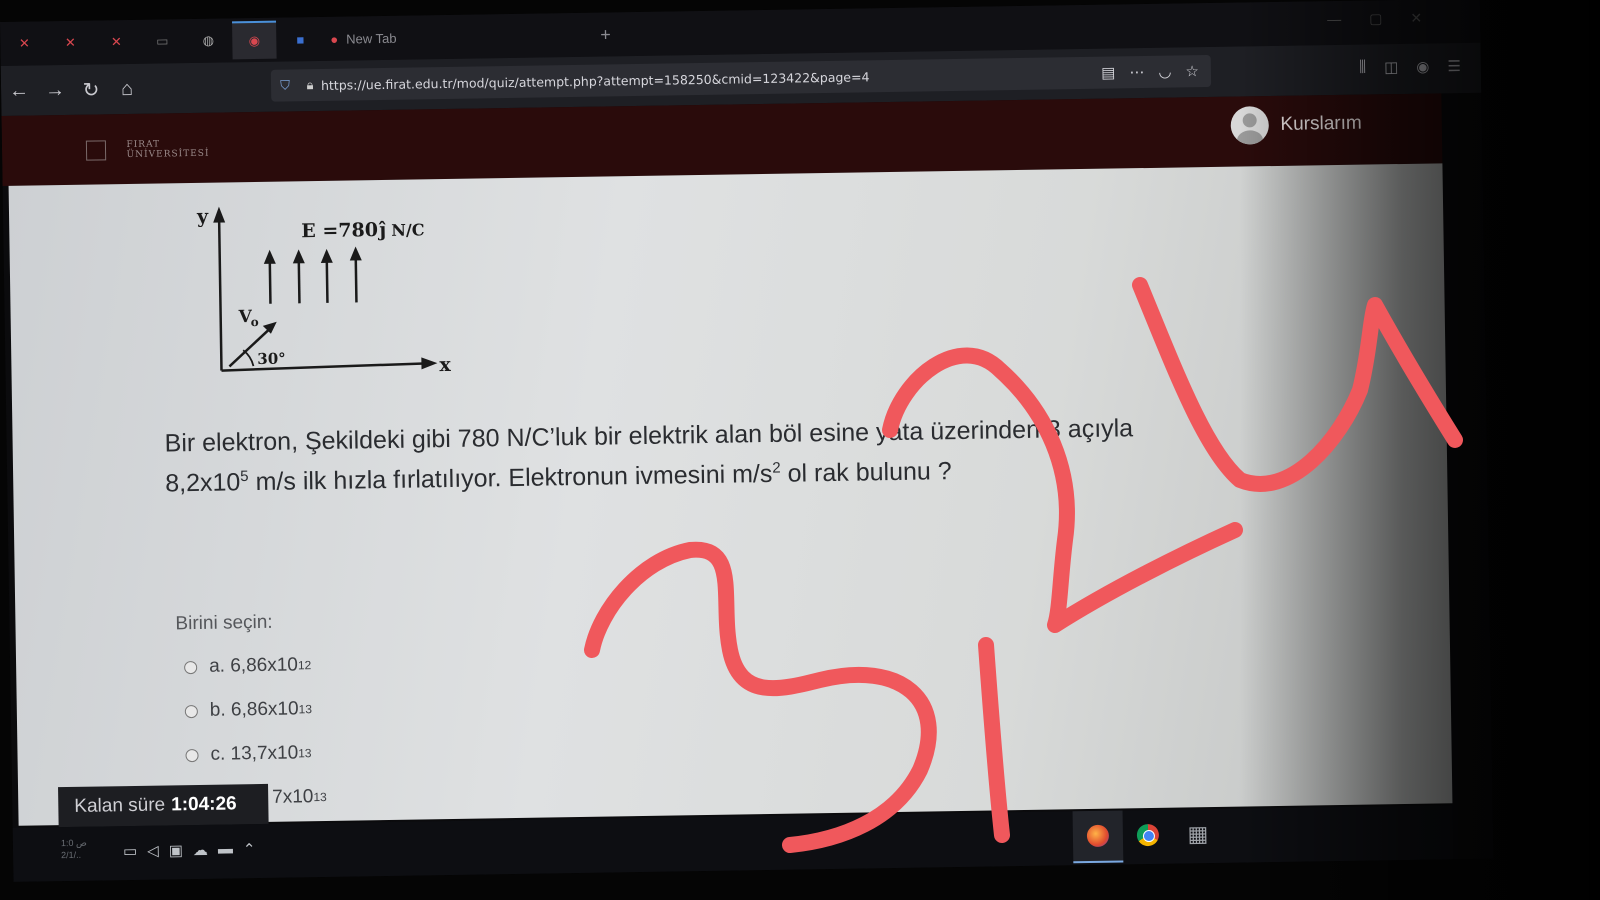  What do you see at coordinates (19, 91) in the screenshot?
I see `back-button: ←` at bounding box center [19, 91].